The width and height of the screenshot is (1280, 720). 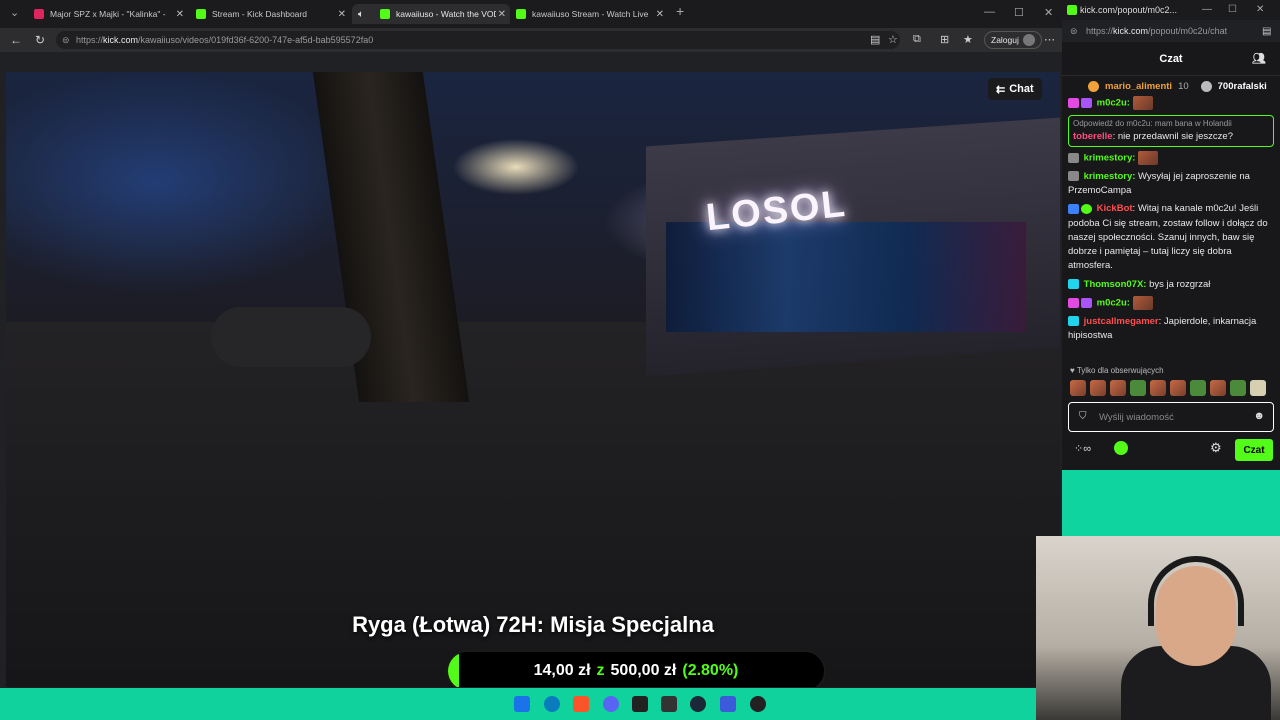 What do you see at coordinates (1152, 123) in the screenshot?
I see `reply-header: Odpowiedź do m0c2u: mam bana w Holandii` at bounding box center [1152, 123].